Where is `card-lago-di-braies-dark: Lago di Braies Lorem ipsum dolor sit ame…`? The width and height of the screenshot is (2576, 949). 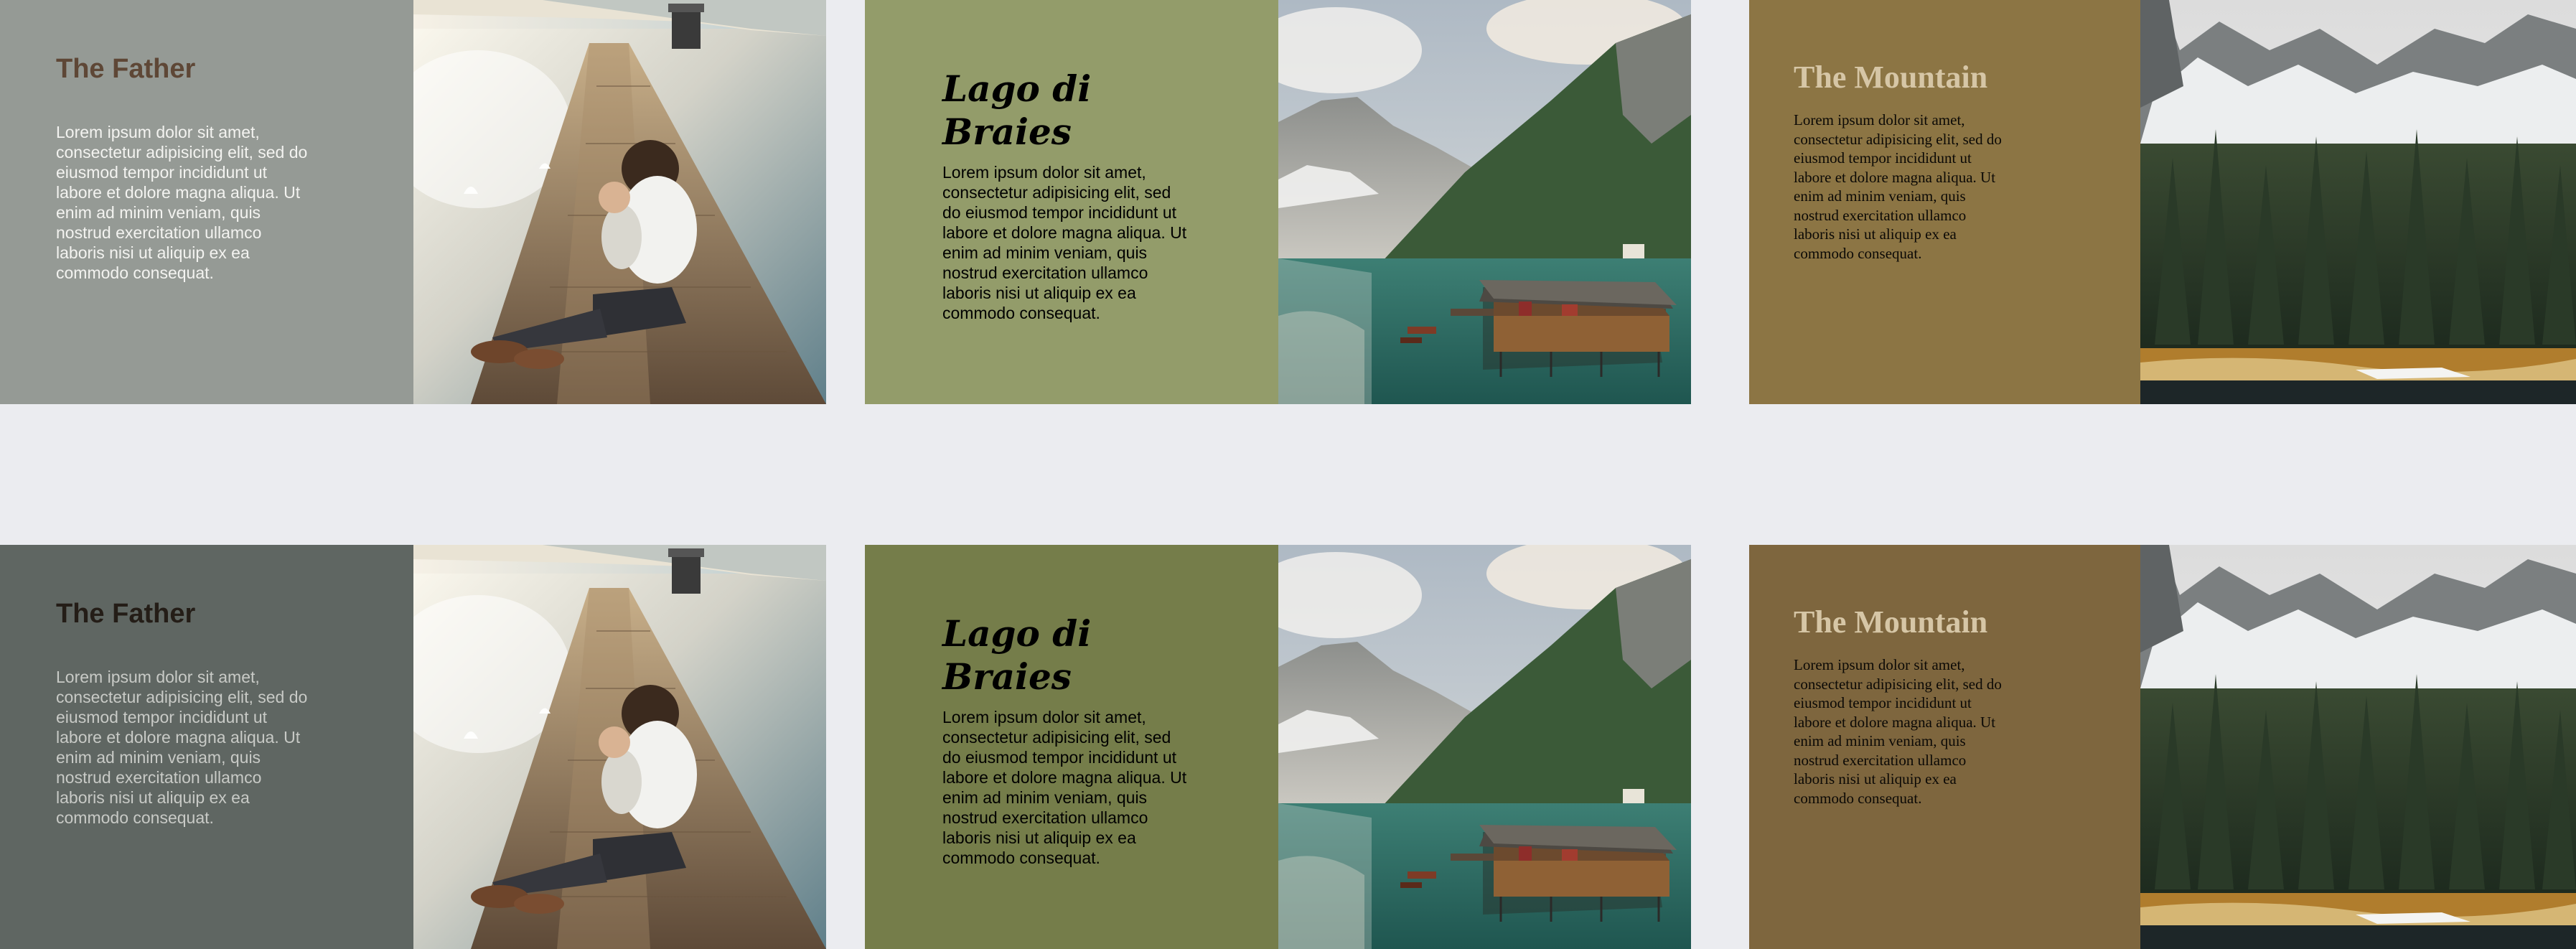
card-lago-di-braies-dark: Lago di Braies Lorem ipsum dolor sit ame… is located at coordinates (1278, 747).